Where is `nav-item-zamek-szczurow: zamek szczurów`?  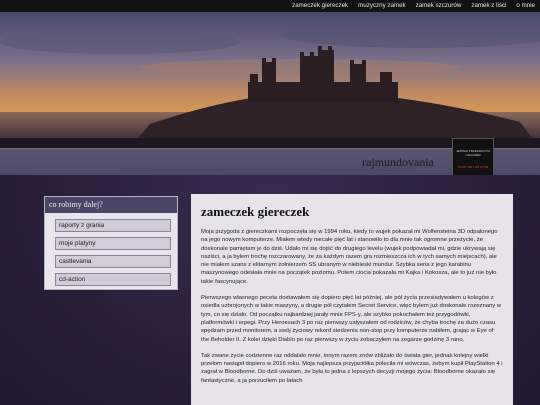 nav-item-zamek-szczurow: zamek szczurów is located at coordinates (439, 6).